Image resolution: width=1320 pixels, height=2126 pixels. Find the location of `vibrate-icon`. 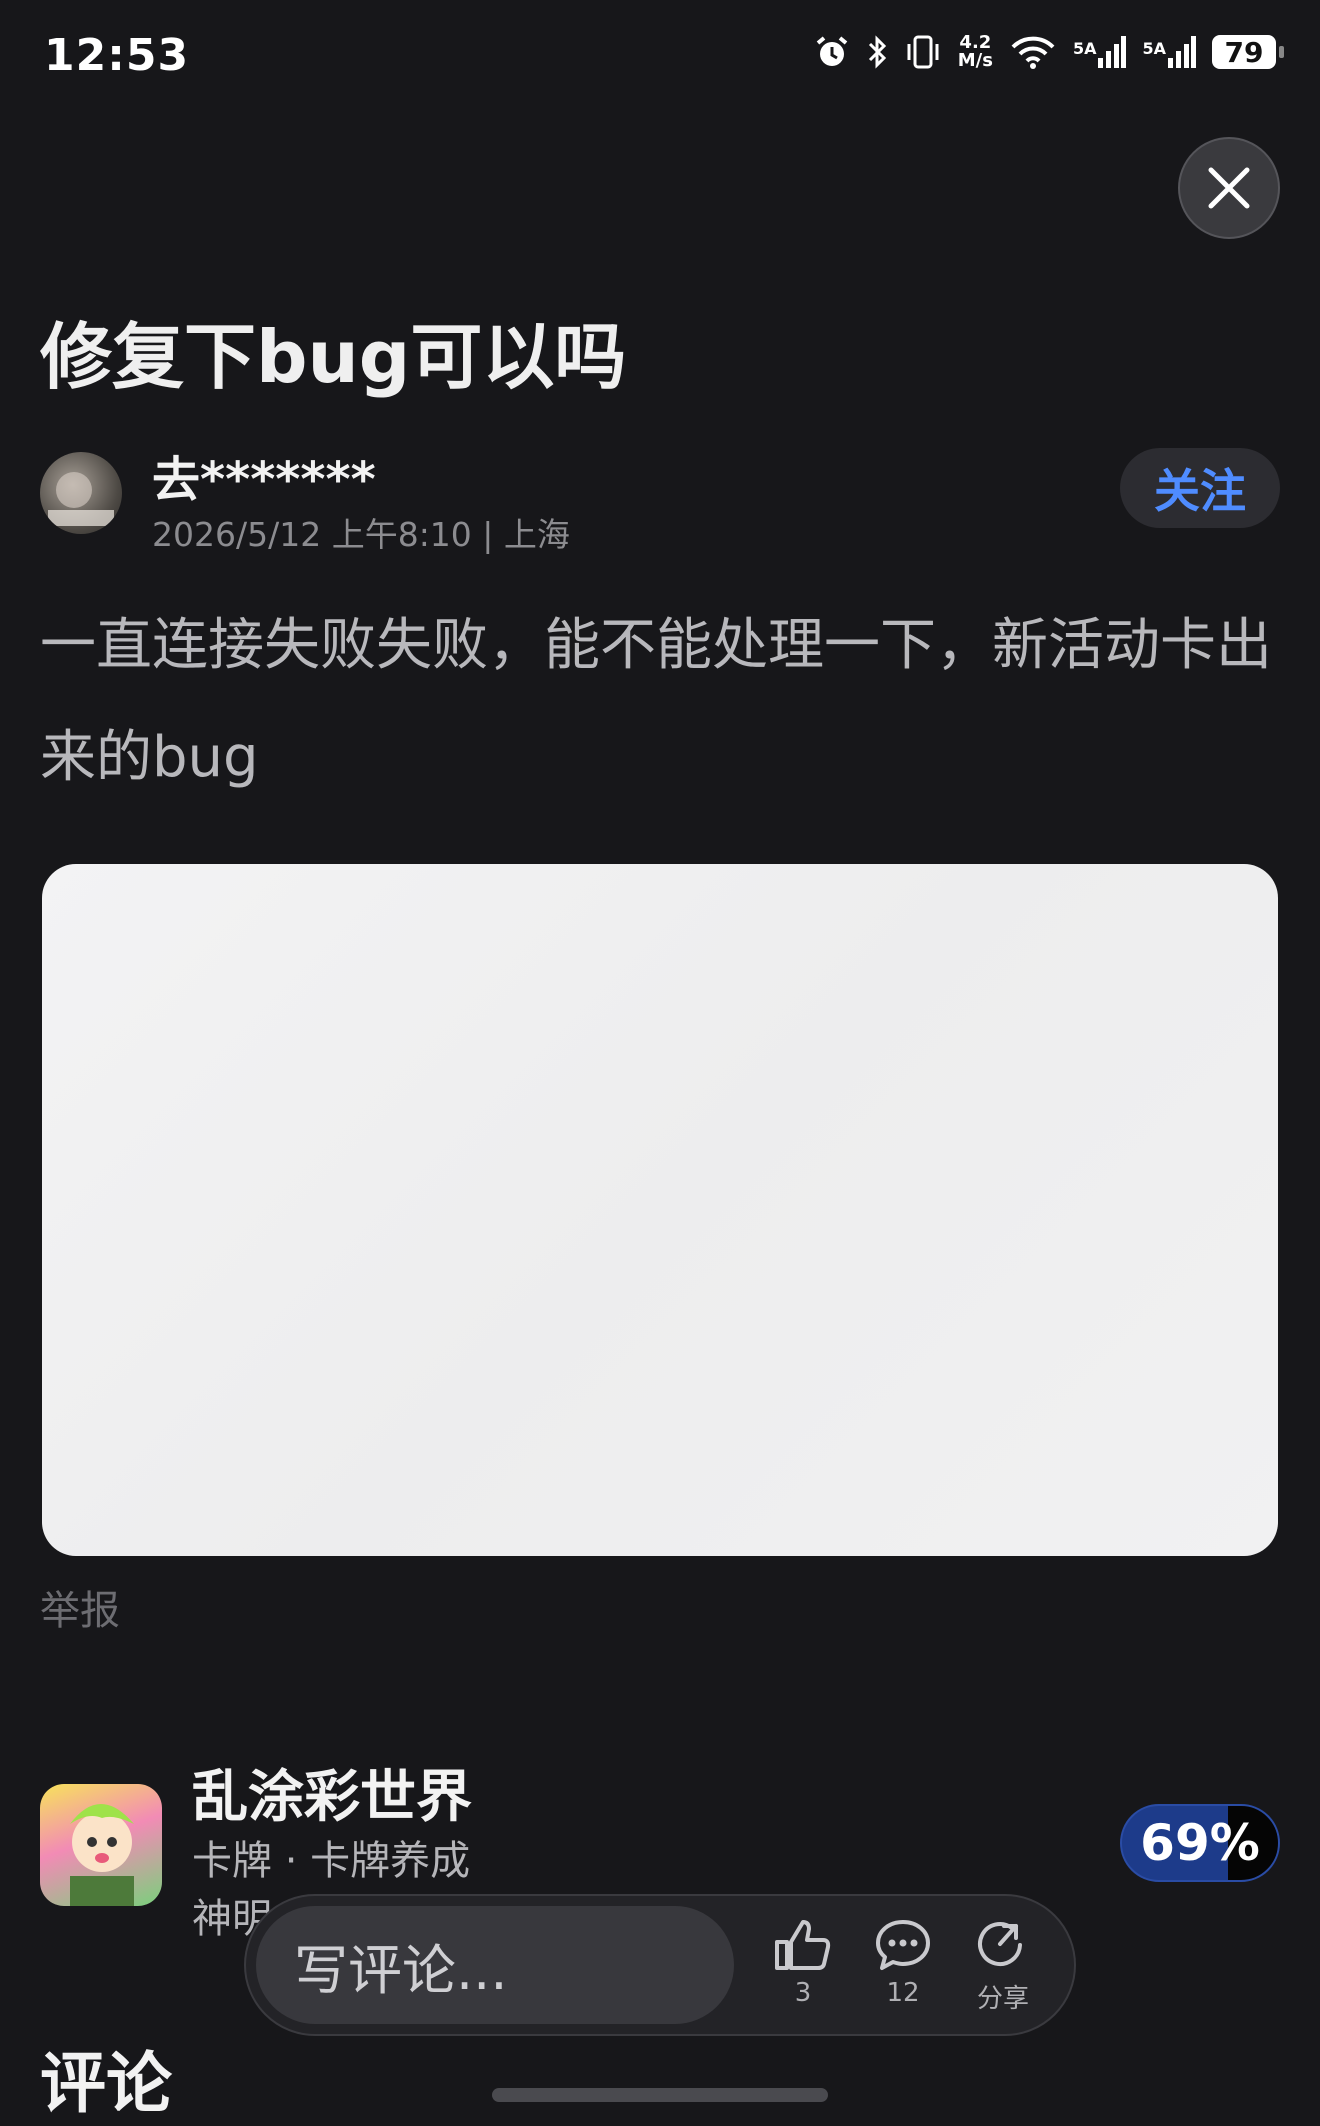

vibrate-icon is located at coordinates (923, 52).